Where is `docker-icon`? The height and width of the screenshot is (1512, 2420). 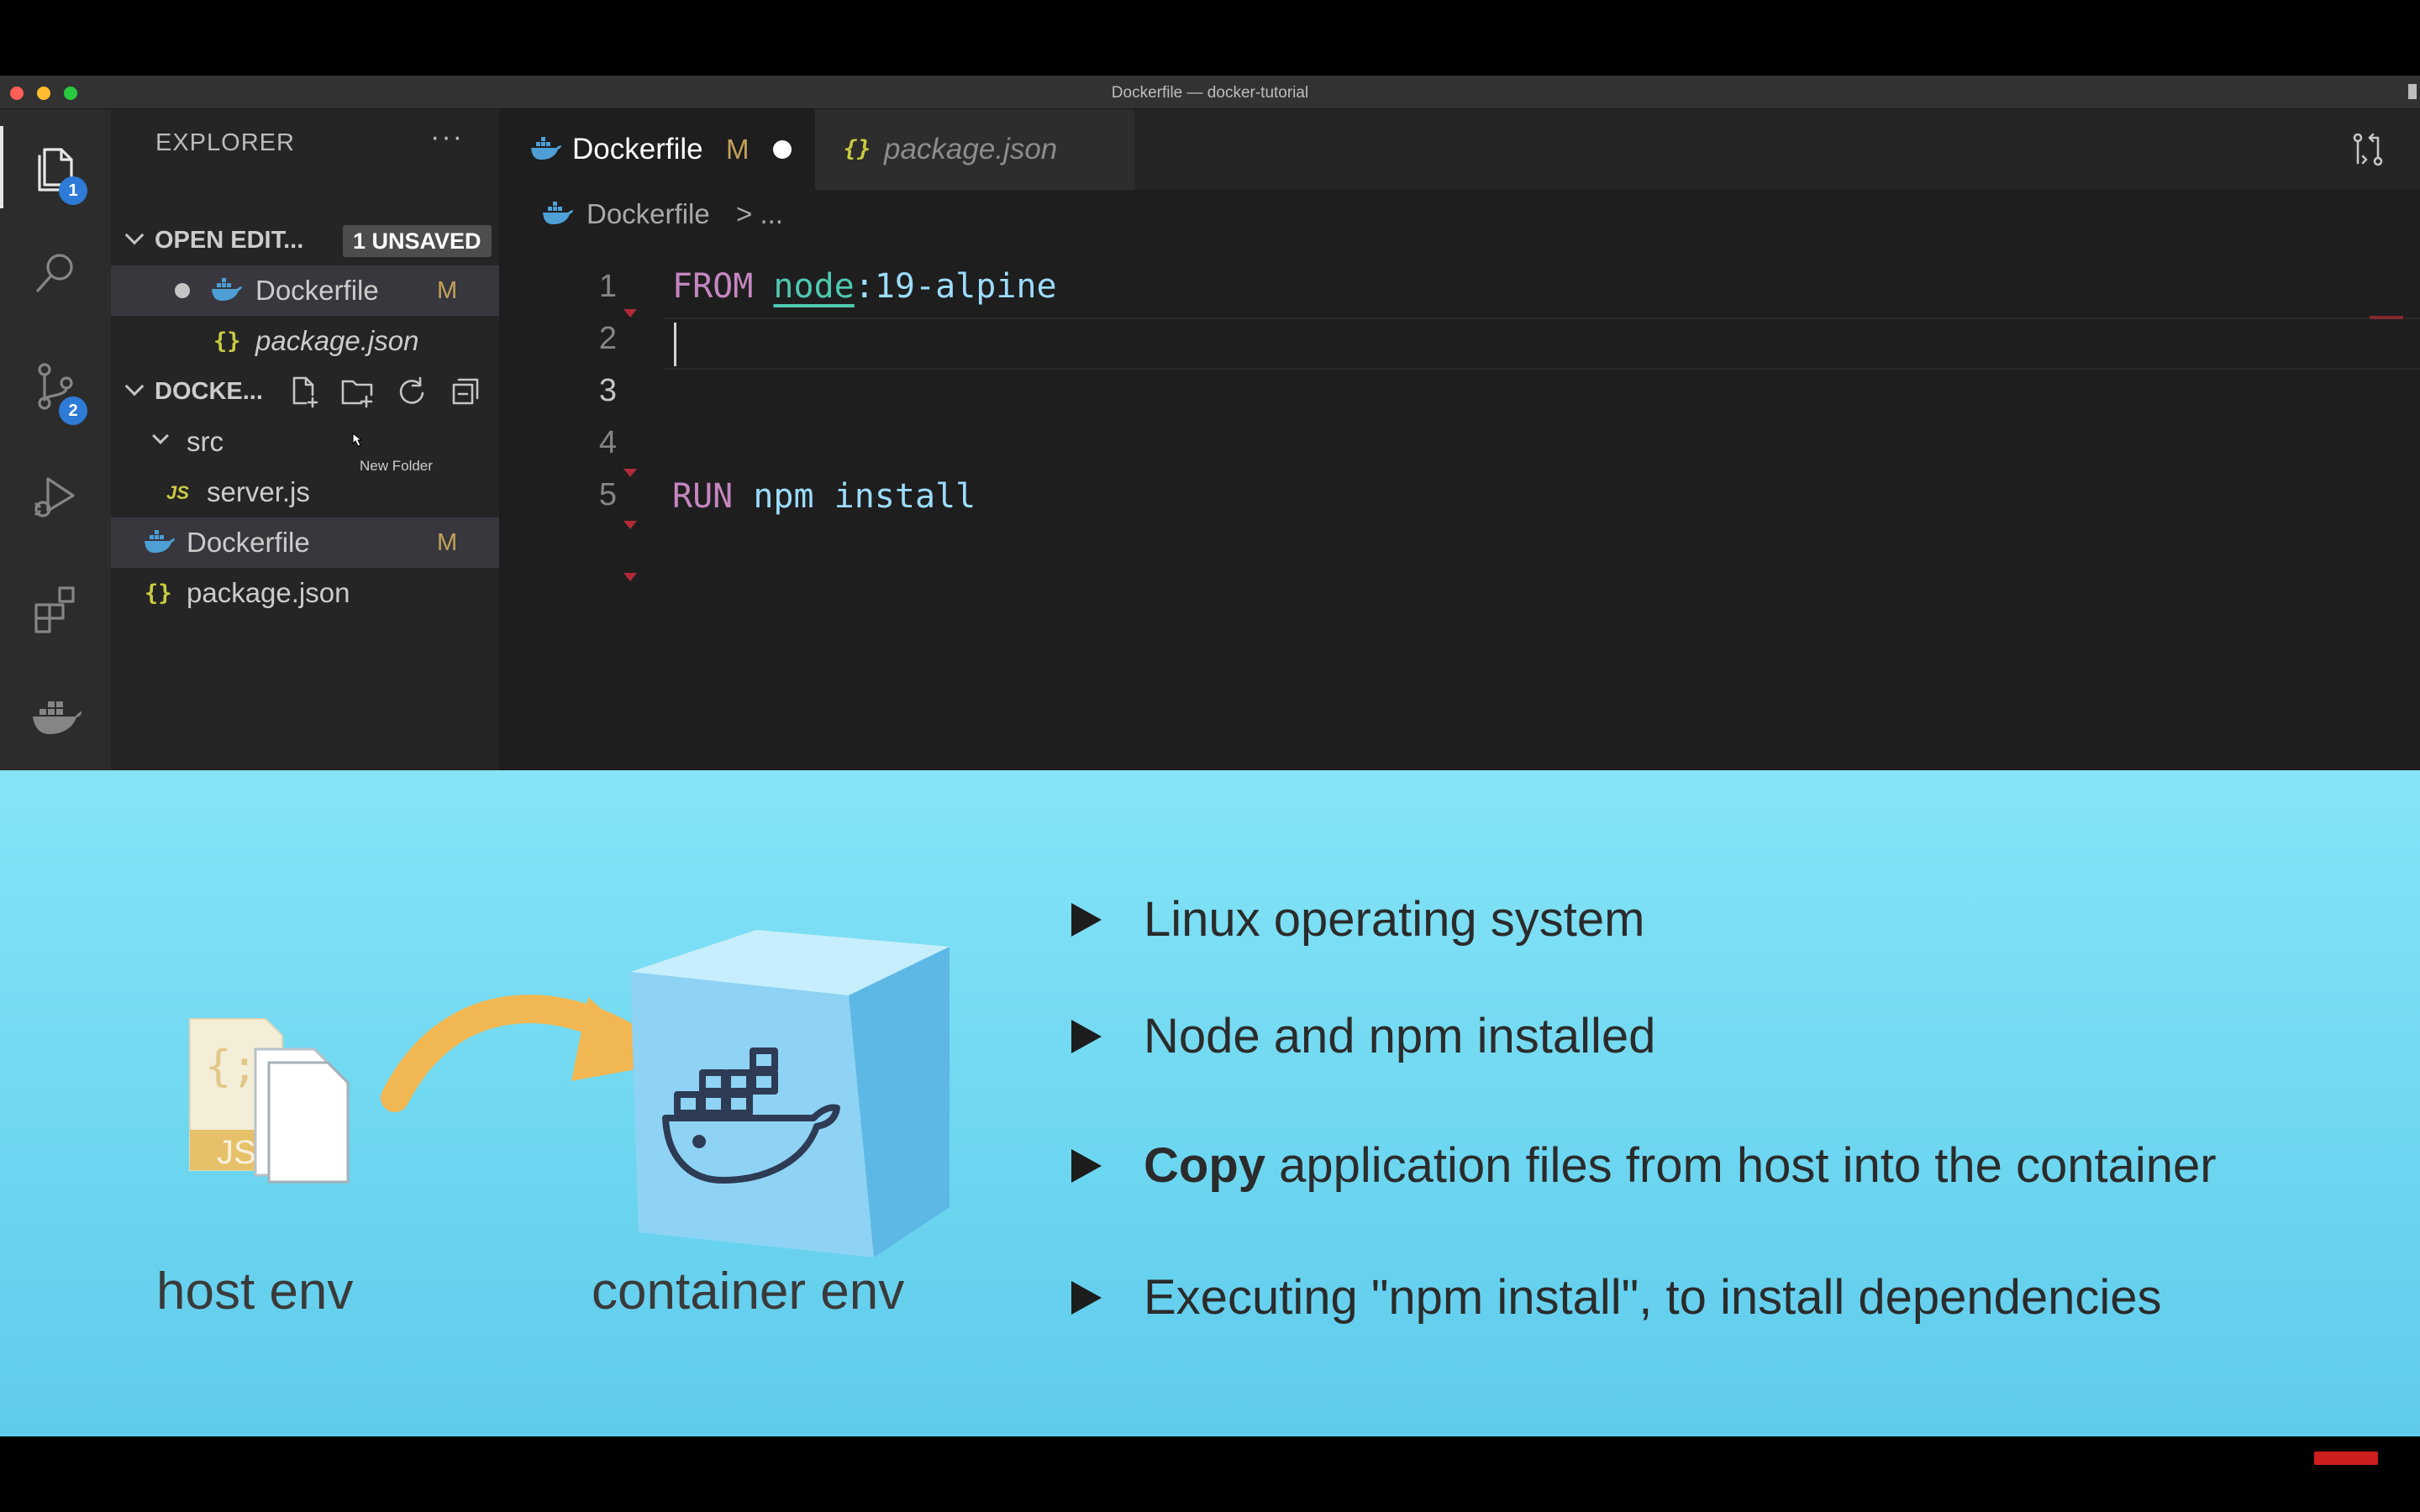
docker-icon is located at coordinates (58, 717).